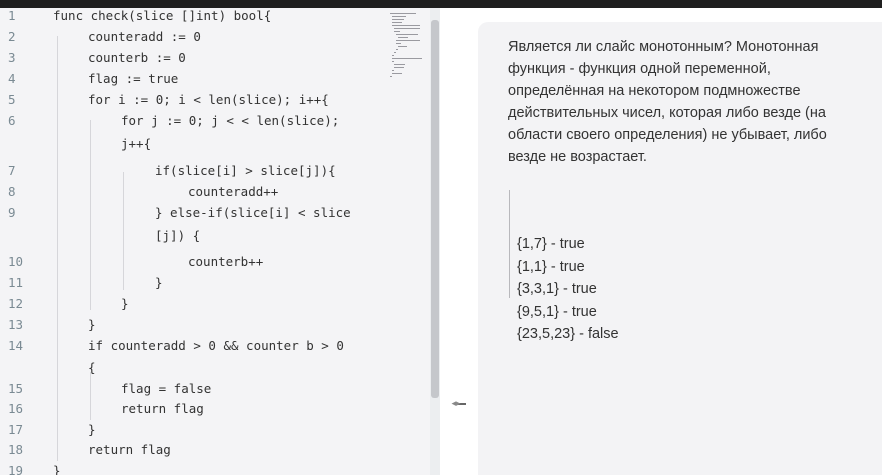 This screenshot has height=475, width=882. Describe the element at coordinates (509, 244) in the screenshot. I see `quote-bar` at that location.